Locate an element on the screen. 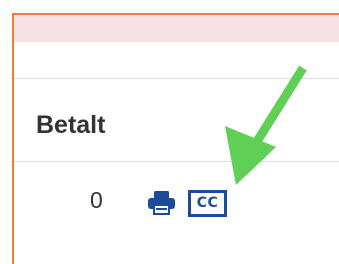 Image resolution: width=339 pixels, height=264 pixels. cc-icon: CC is located at coordinates (207, 203).